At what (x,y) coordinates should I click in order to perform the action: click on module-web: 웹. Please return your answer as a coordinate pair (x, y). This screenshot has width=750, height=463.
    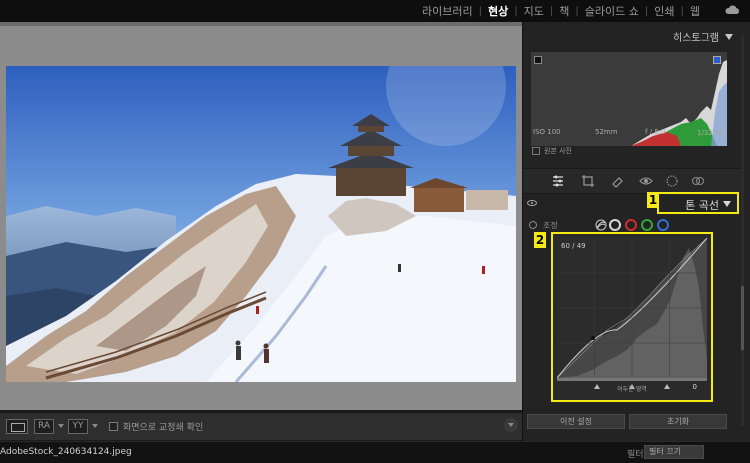
    Looking at the image, I should click on (695, 11).